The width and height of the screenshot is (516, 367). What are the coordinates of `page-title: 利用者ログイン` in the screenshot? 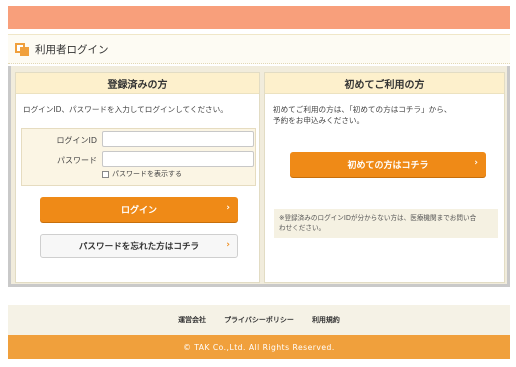 It's located at (72, 49).